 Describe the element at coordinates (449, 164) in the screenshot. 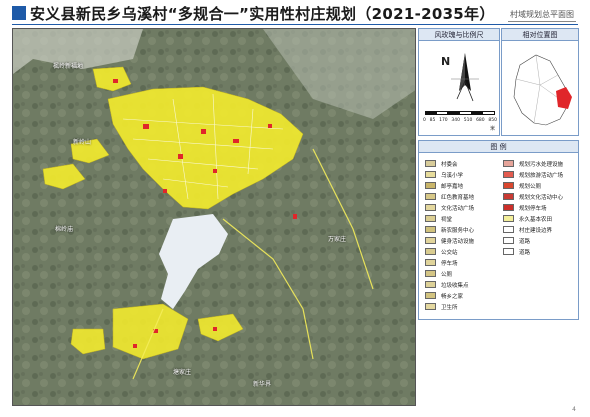

I see `legend-label: 村委会` at that location.